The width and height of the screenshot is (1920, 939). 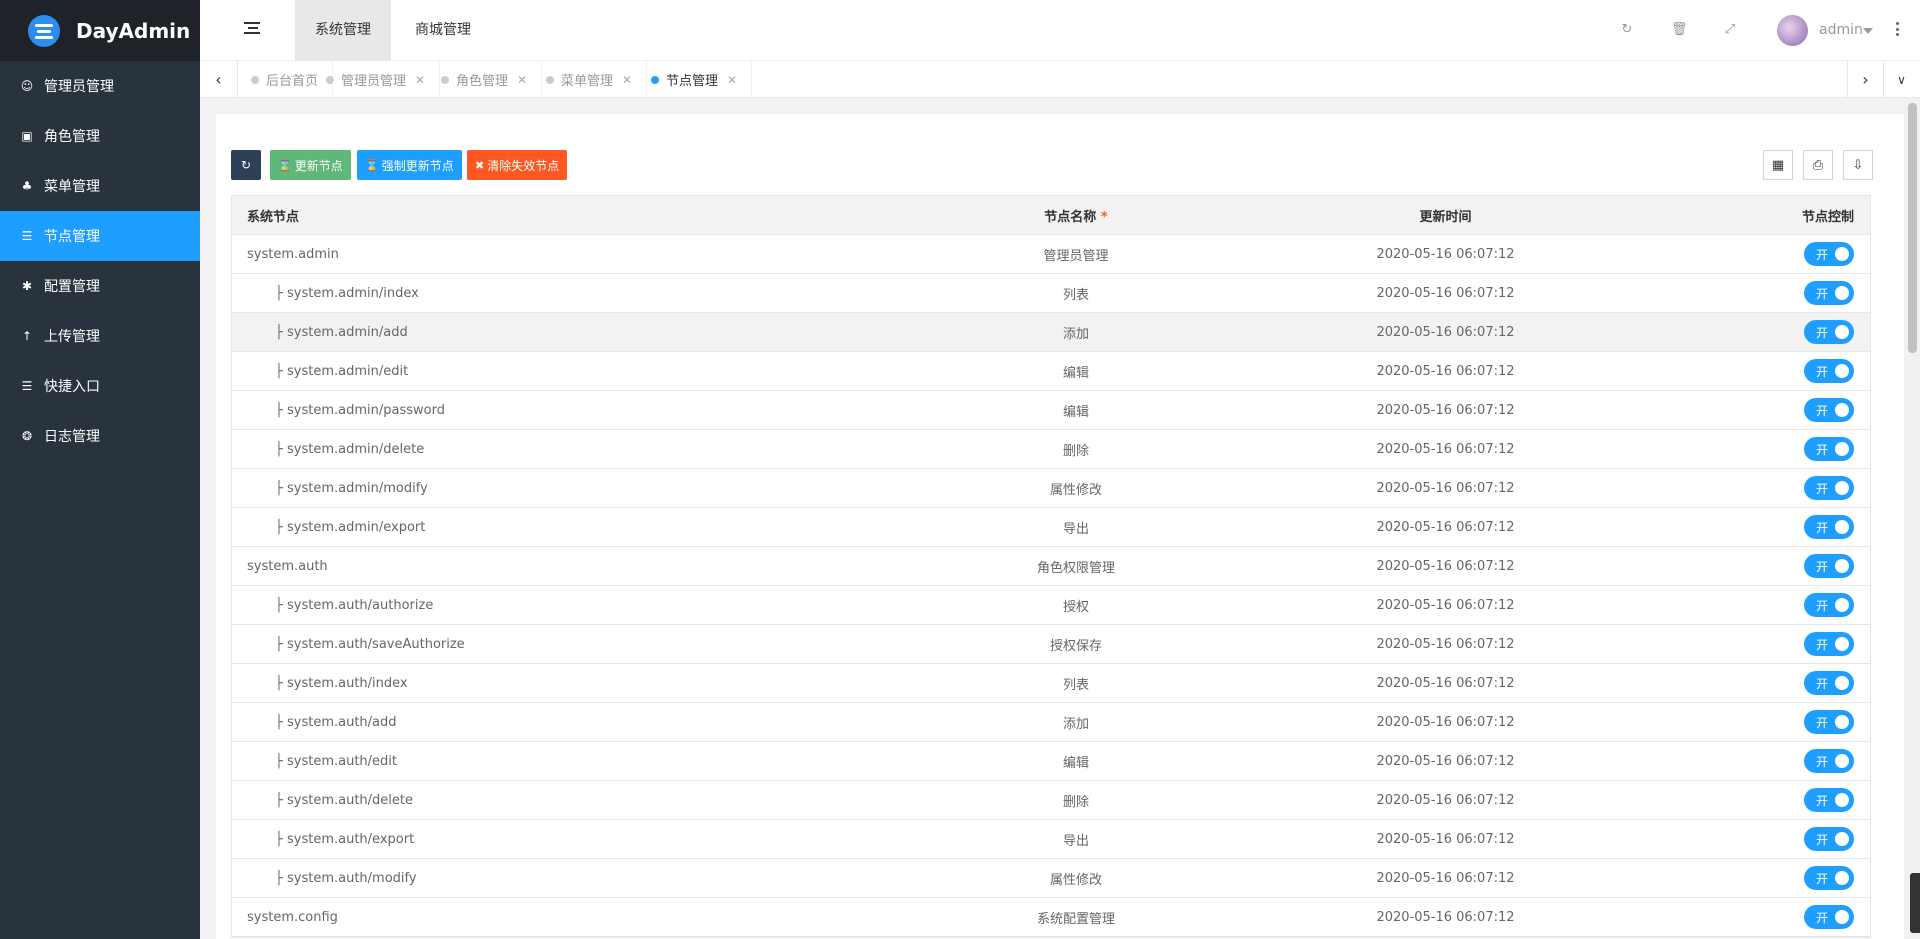 What do you see at coordinates (1076, 644) in the screenshot?
I see `node-name-cell: 授权保存` at bounding box center [1076, 644].